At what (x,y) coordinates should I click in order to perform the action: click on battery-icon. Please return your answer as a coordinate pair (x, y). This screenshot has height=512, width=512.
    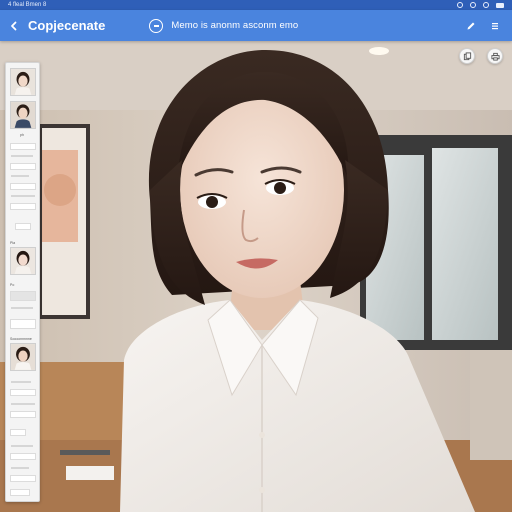
    Looking at the image, I should click on (500, 5).